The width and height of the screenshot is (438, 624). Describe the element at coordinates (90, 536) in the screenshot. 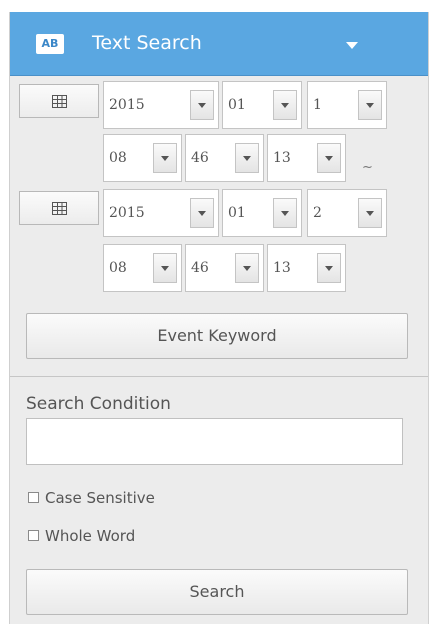

I see `whole-word-label: Whole Word` at that location.